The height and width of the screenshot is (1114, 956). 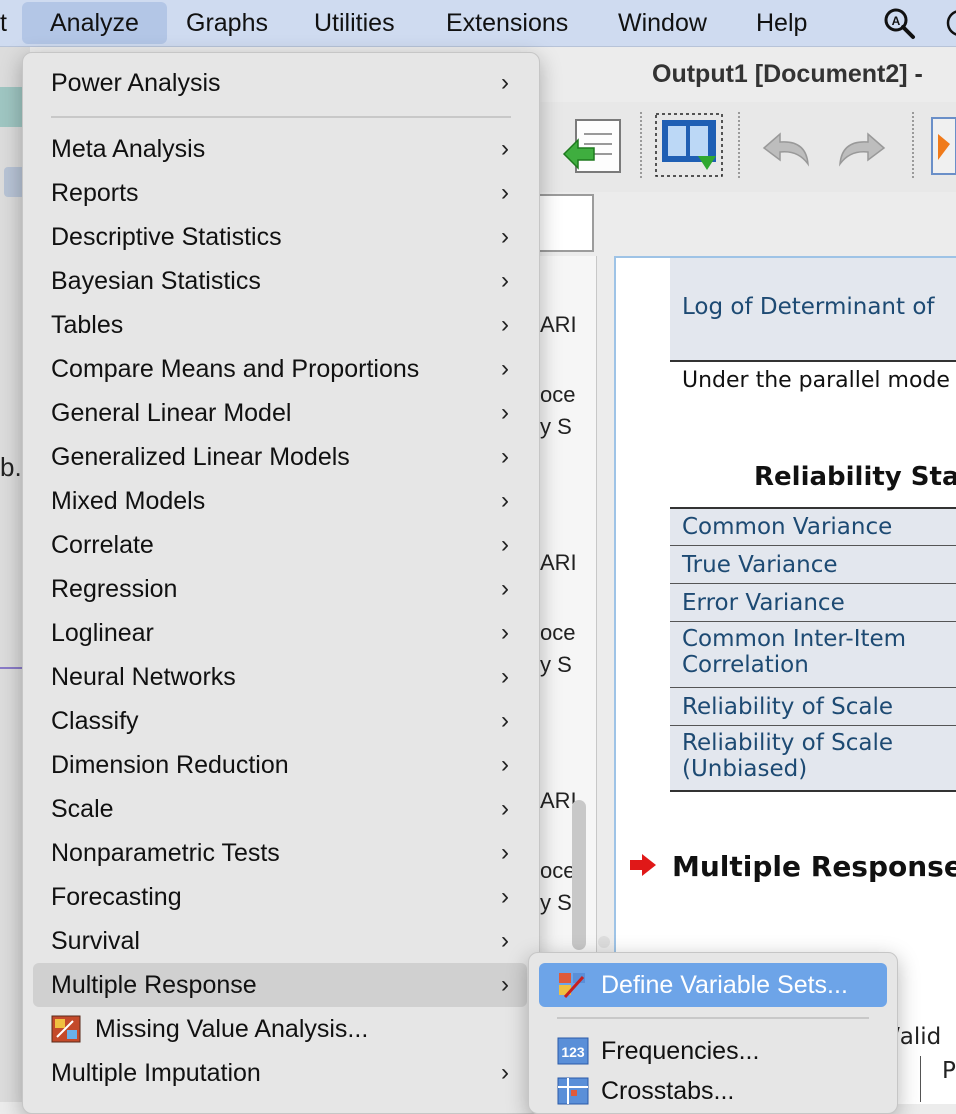 I want to click on menu-edit-fragment: t, so click(x=3, y=23).